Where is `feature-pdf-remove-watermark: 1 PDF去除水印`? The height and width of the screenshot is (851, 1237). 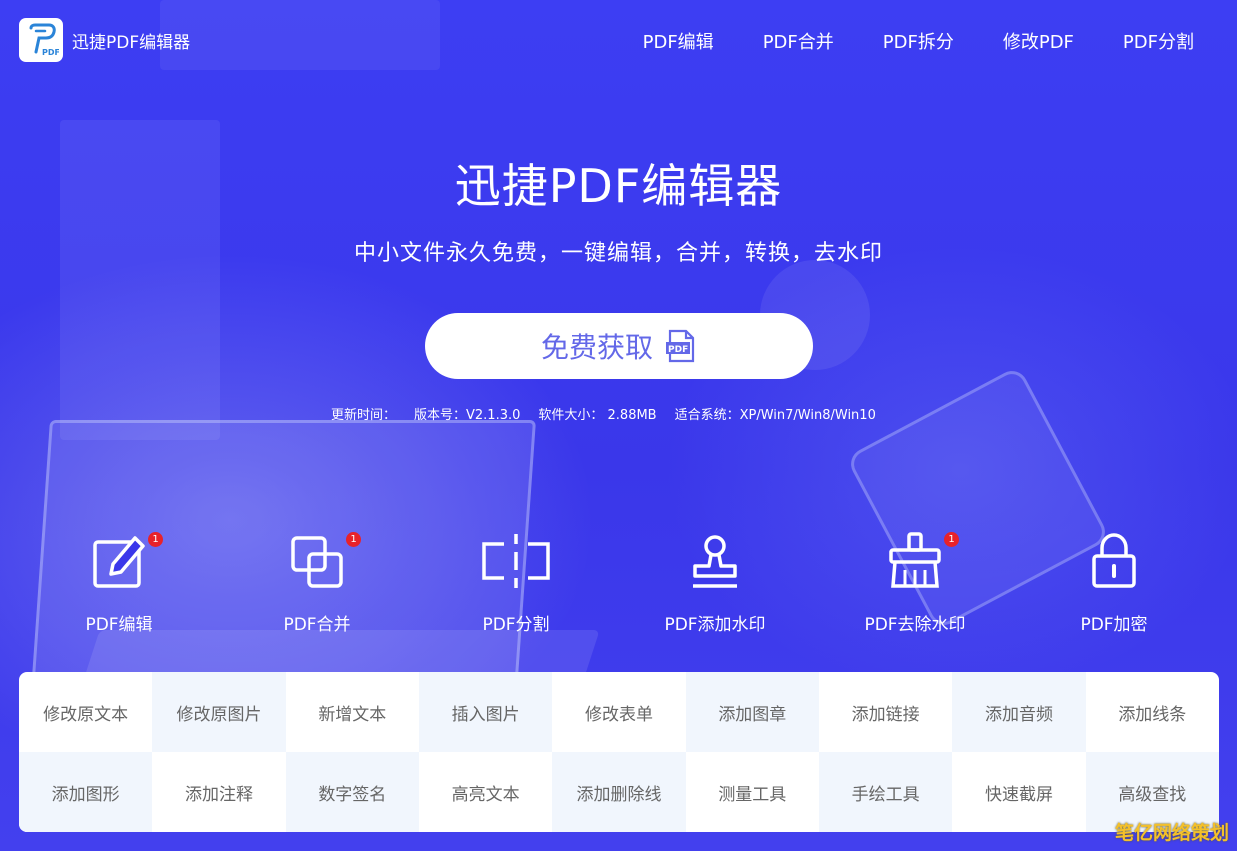 feature-pdf-remove-watermark: 1 PDF去除水印 is located at coordinates (915, 582).